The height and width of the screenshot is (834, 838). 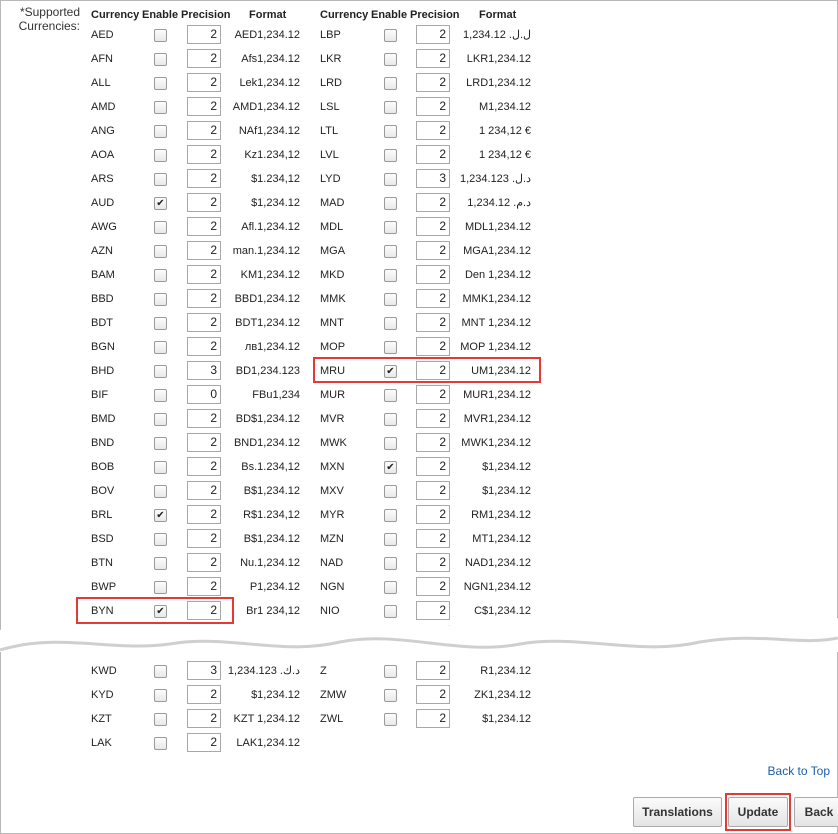 I want to click on currency-code: ZWL, so click(x=332, y=719).